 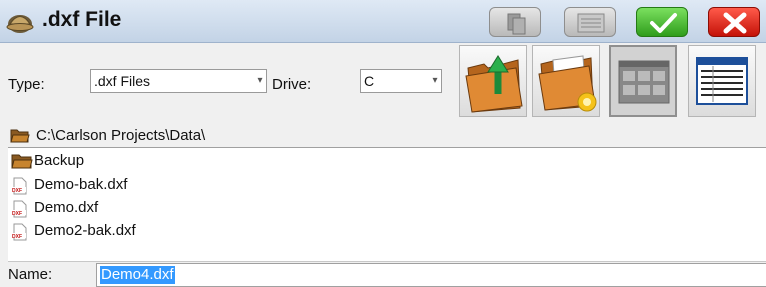 I want to click on folder-icon, so click(x=22, y=161).